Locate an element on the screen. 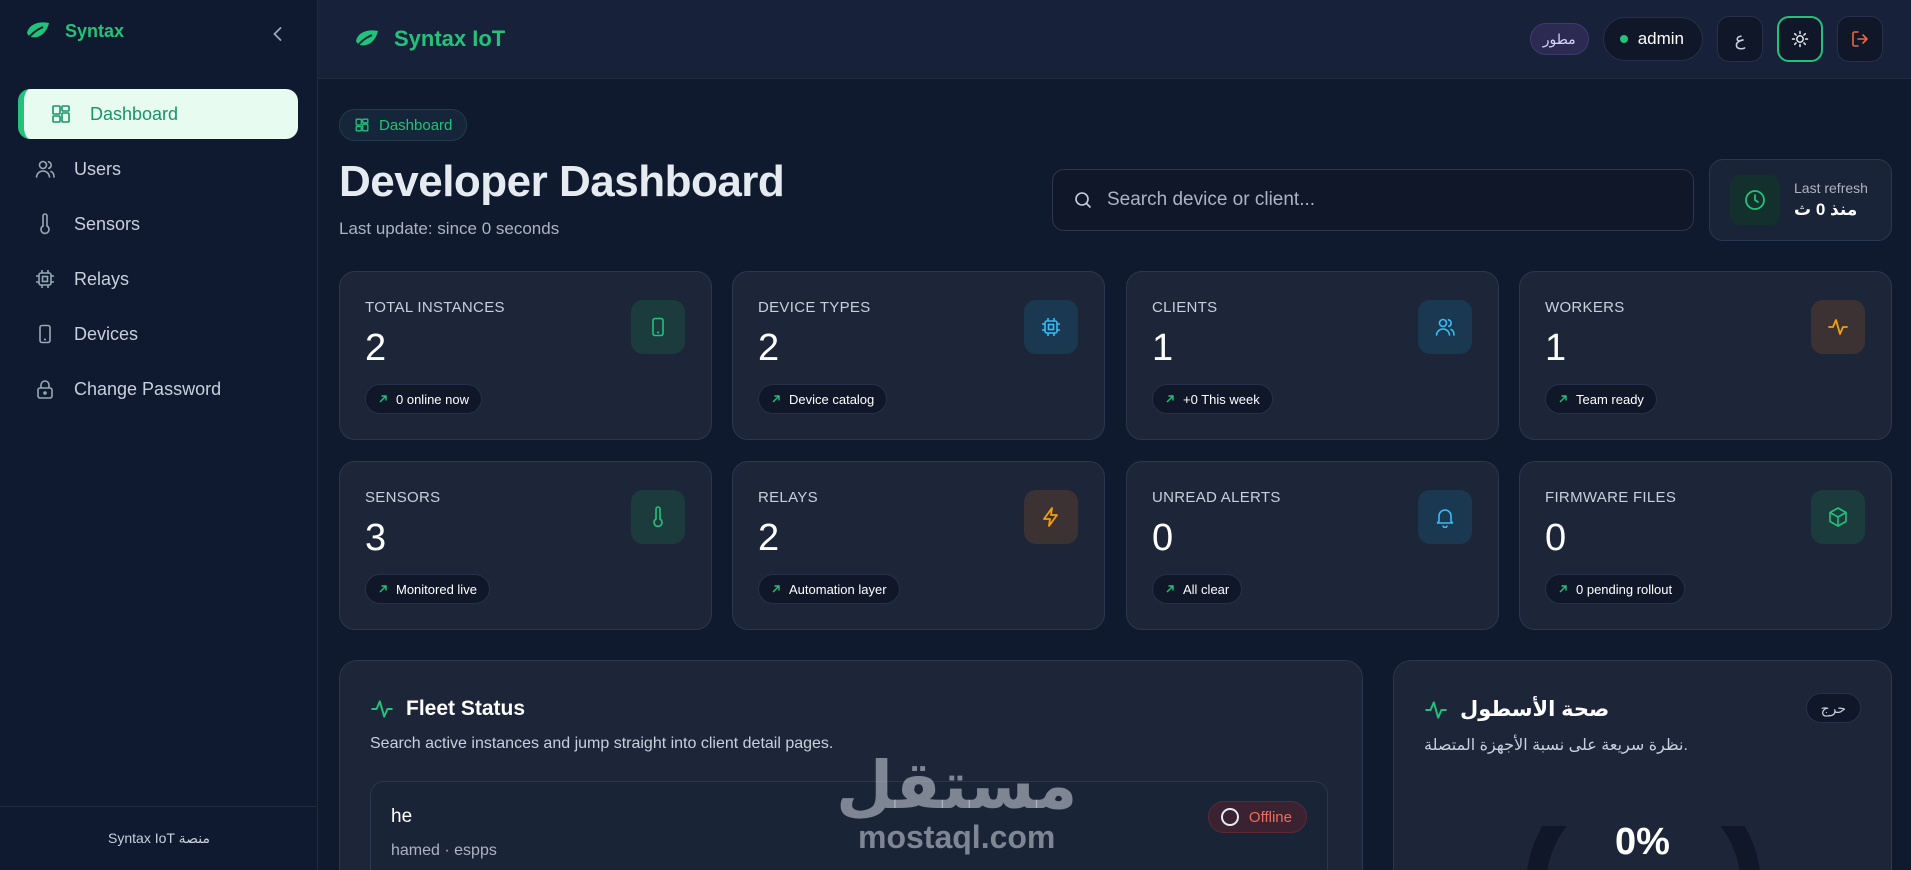  user-menu: admin is located at coordinates (1652, 39).